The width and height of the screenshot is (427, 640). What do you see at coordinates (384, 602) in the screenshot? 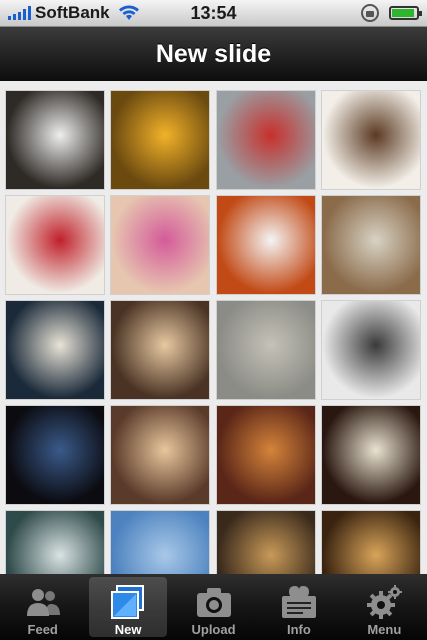
I see `gear-icon` at bounding box center [384, 602].